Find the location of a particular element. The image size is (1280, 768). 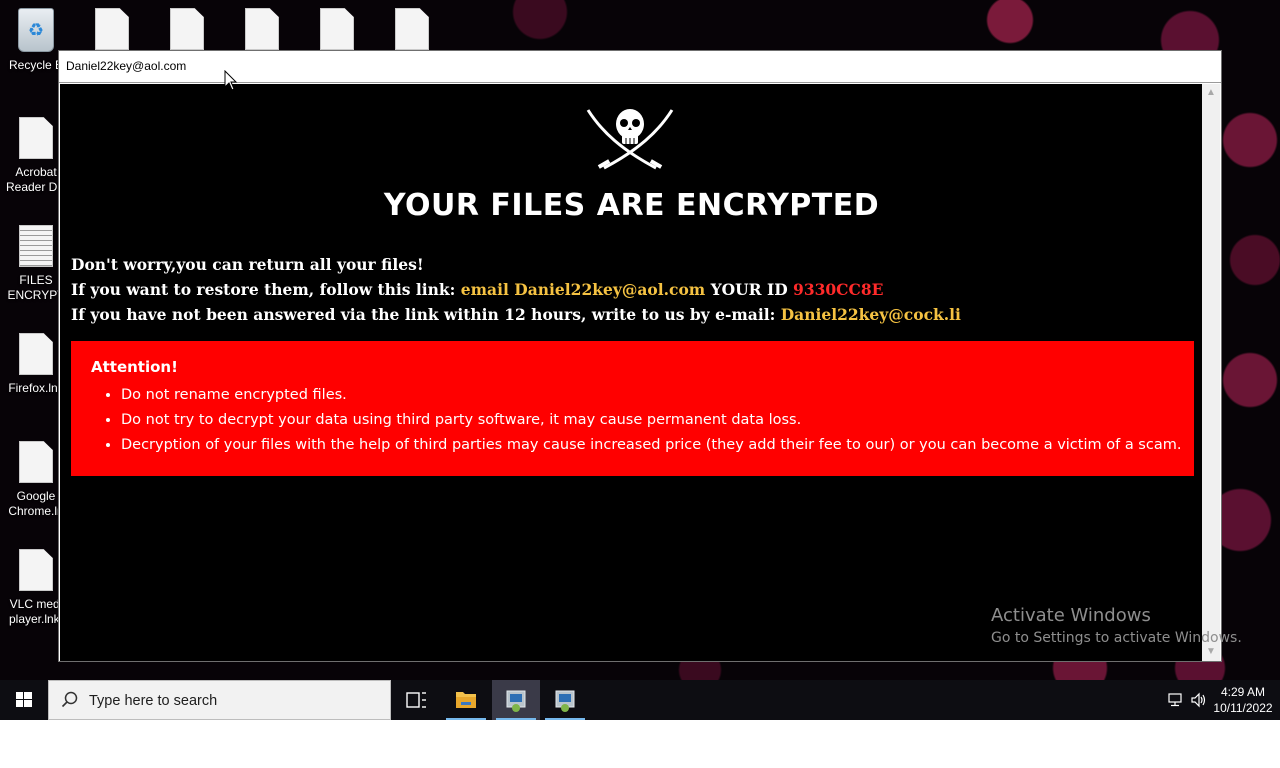

taskbar-clock: 4:29 AM 10/11/2022 is located at coordinates (1243, 700).